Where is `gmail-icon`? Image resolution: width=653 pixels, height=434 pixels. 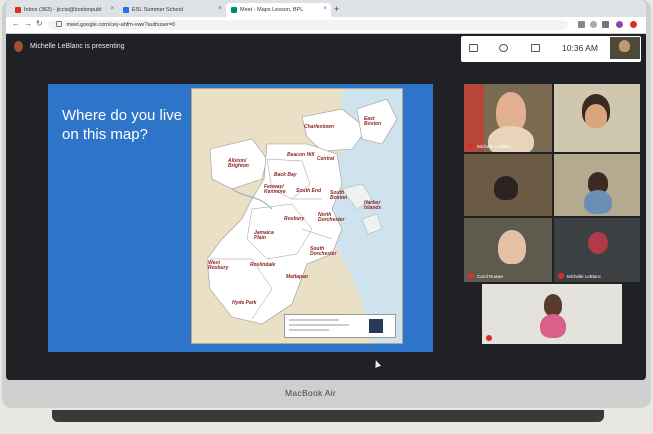 gmail-icon is located at coordinates (18, 10).